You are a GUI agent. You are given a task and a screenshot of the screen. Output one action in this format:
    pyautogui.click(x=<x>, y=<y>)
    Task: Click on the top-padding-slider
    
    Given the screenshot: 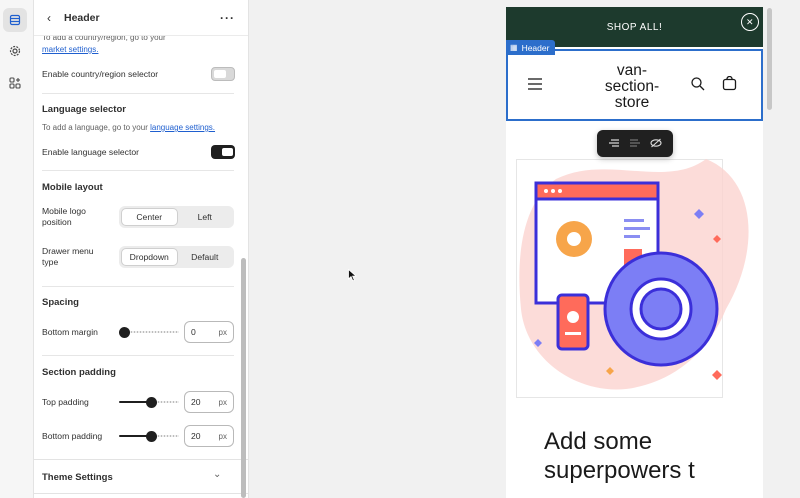 What is the action you would take?
    pyautogui.click(x=149, y=402)
    